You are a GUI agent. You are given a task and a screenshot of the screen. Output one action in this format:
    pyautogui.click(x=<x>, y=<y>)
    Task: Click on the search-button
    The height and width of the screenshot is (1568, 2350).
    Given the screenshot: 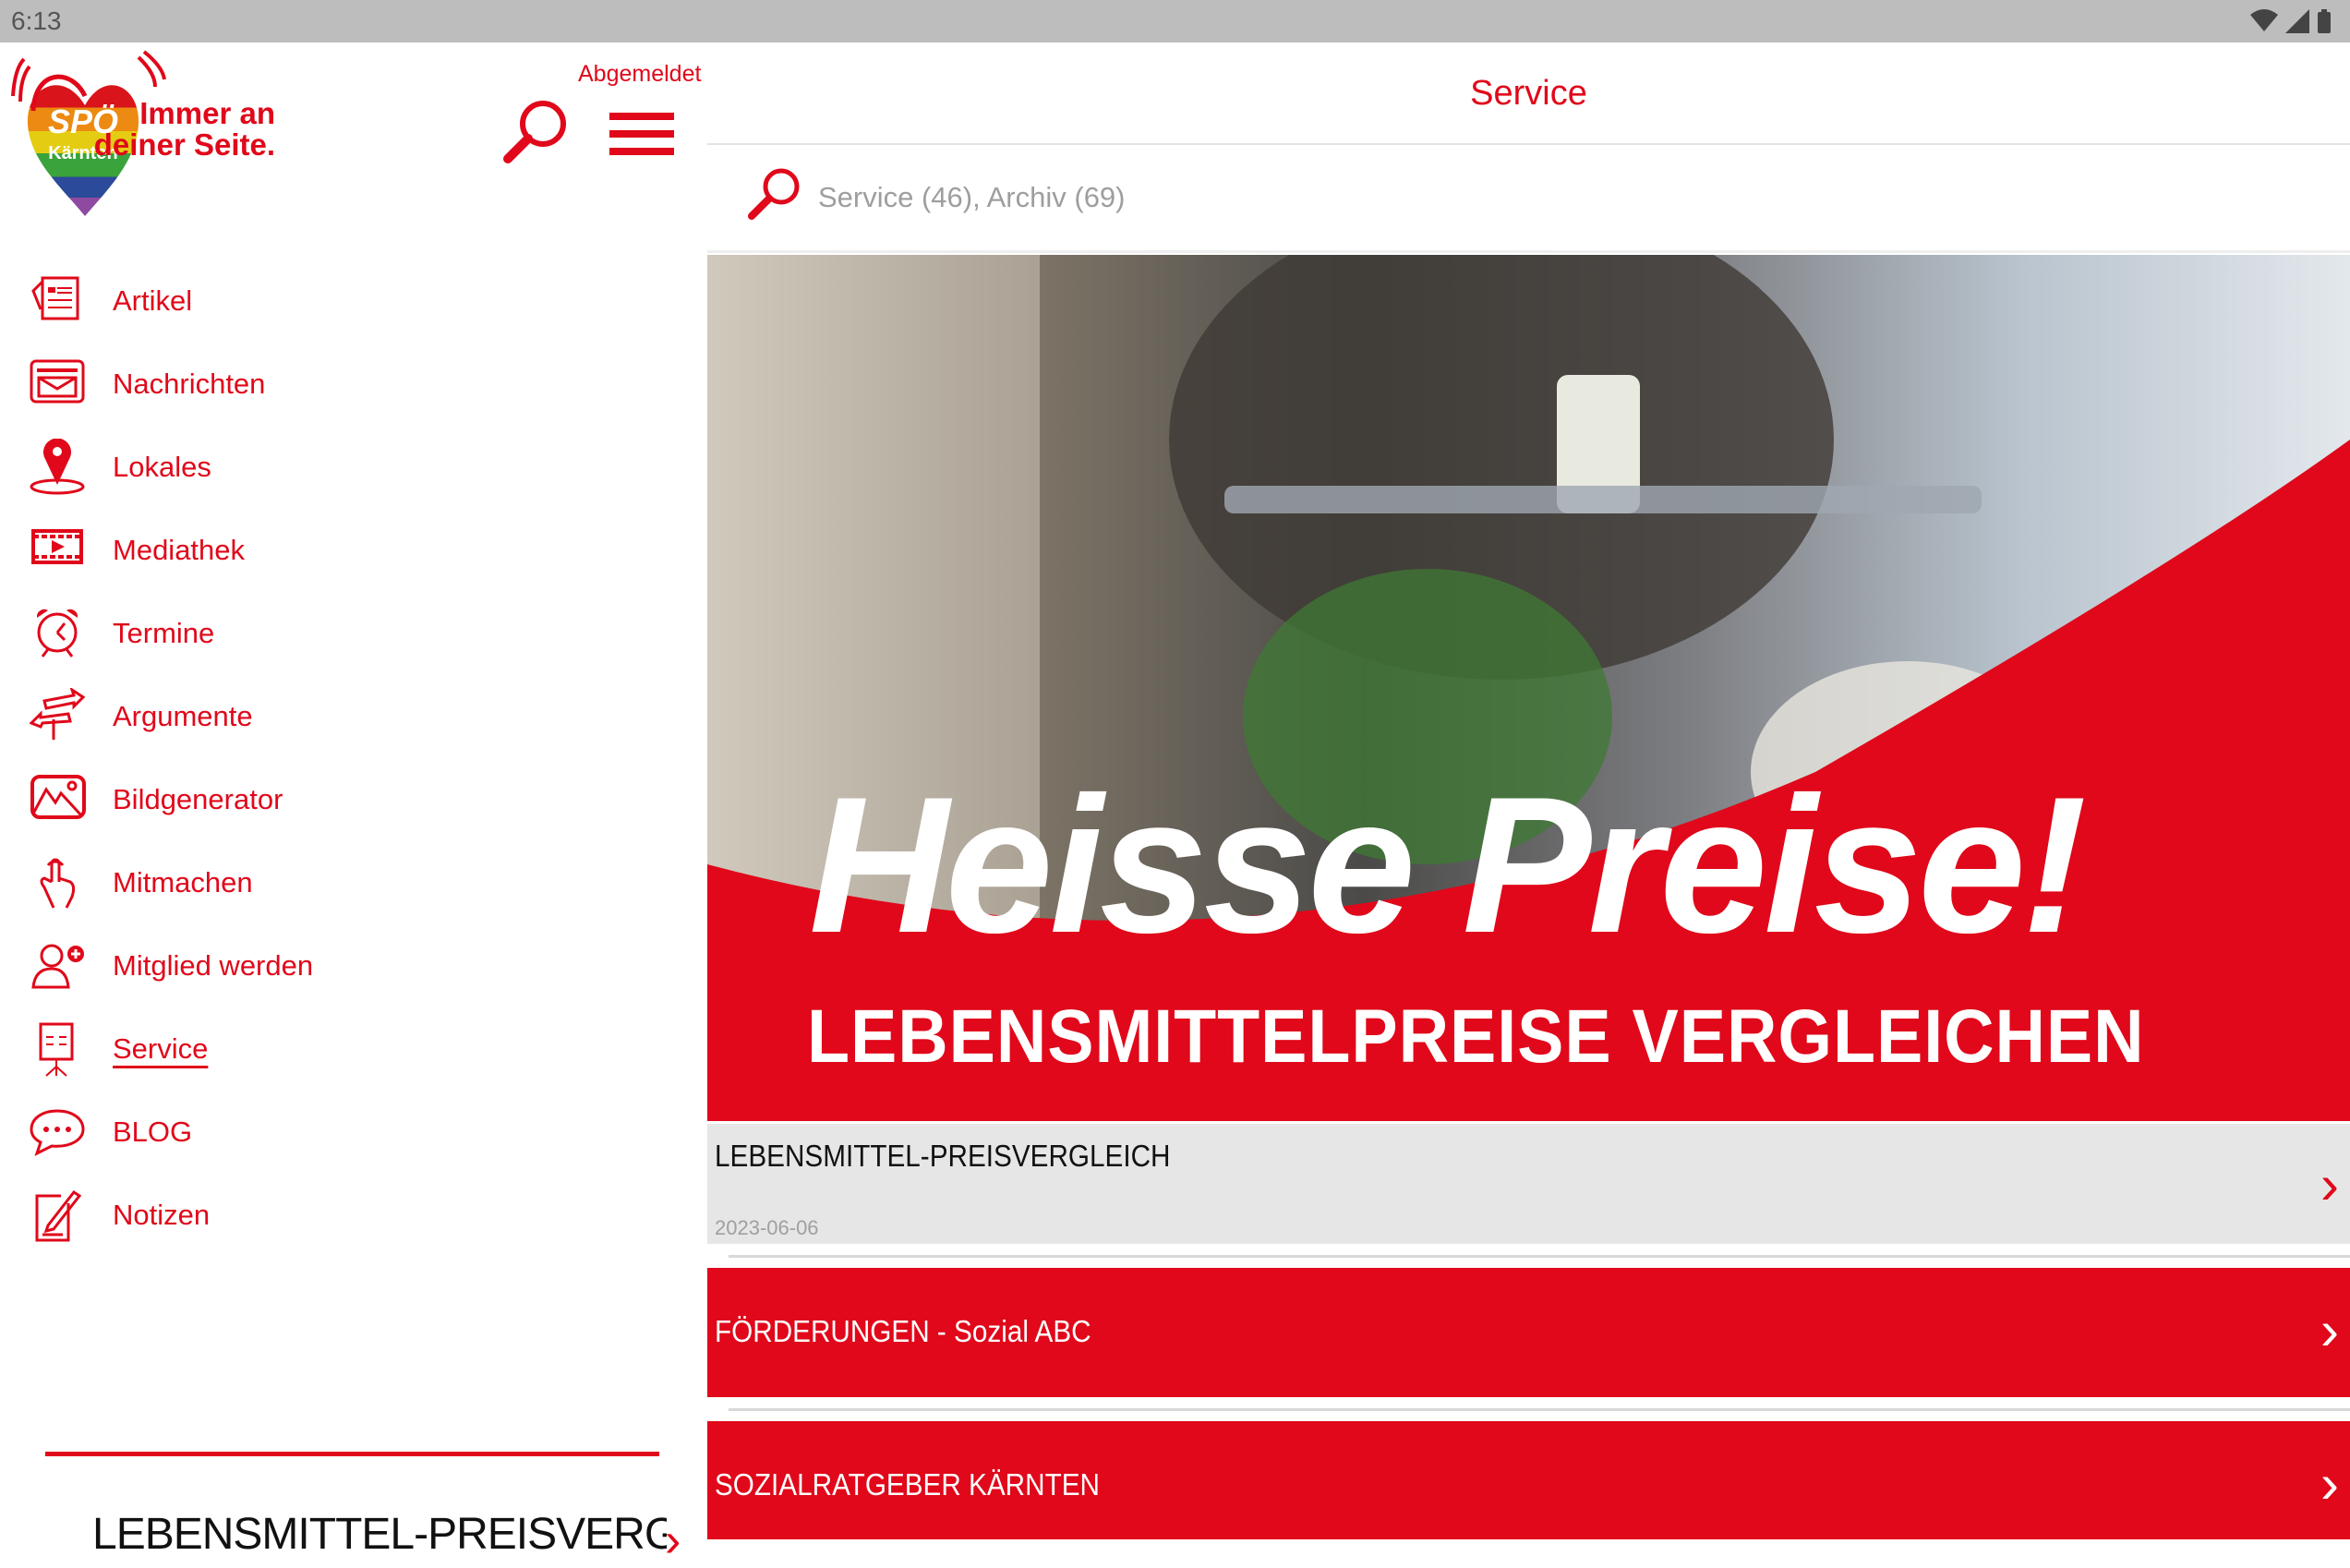 What is the action you would take?
    pyautogui.click(x=534, y=133)
    